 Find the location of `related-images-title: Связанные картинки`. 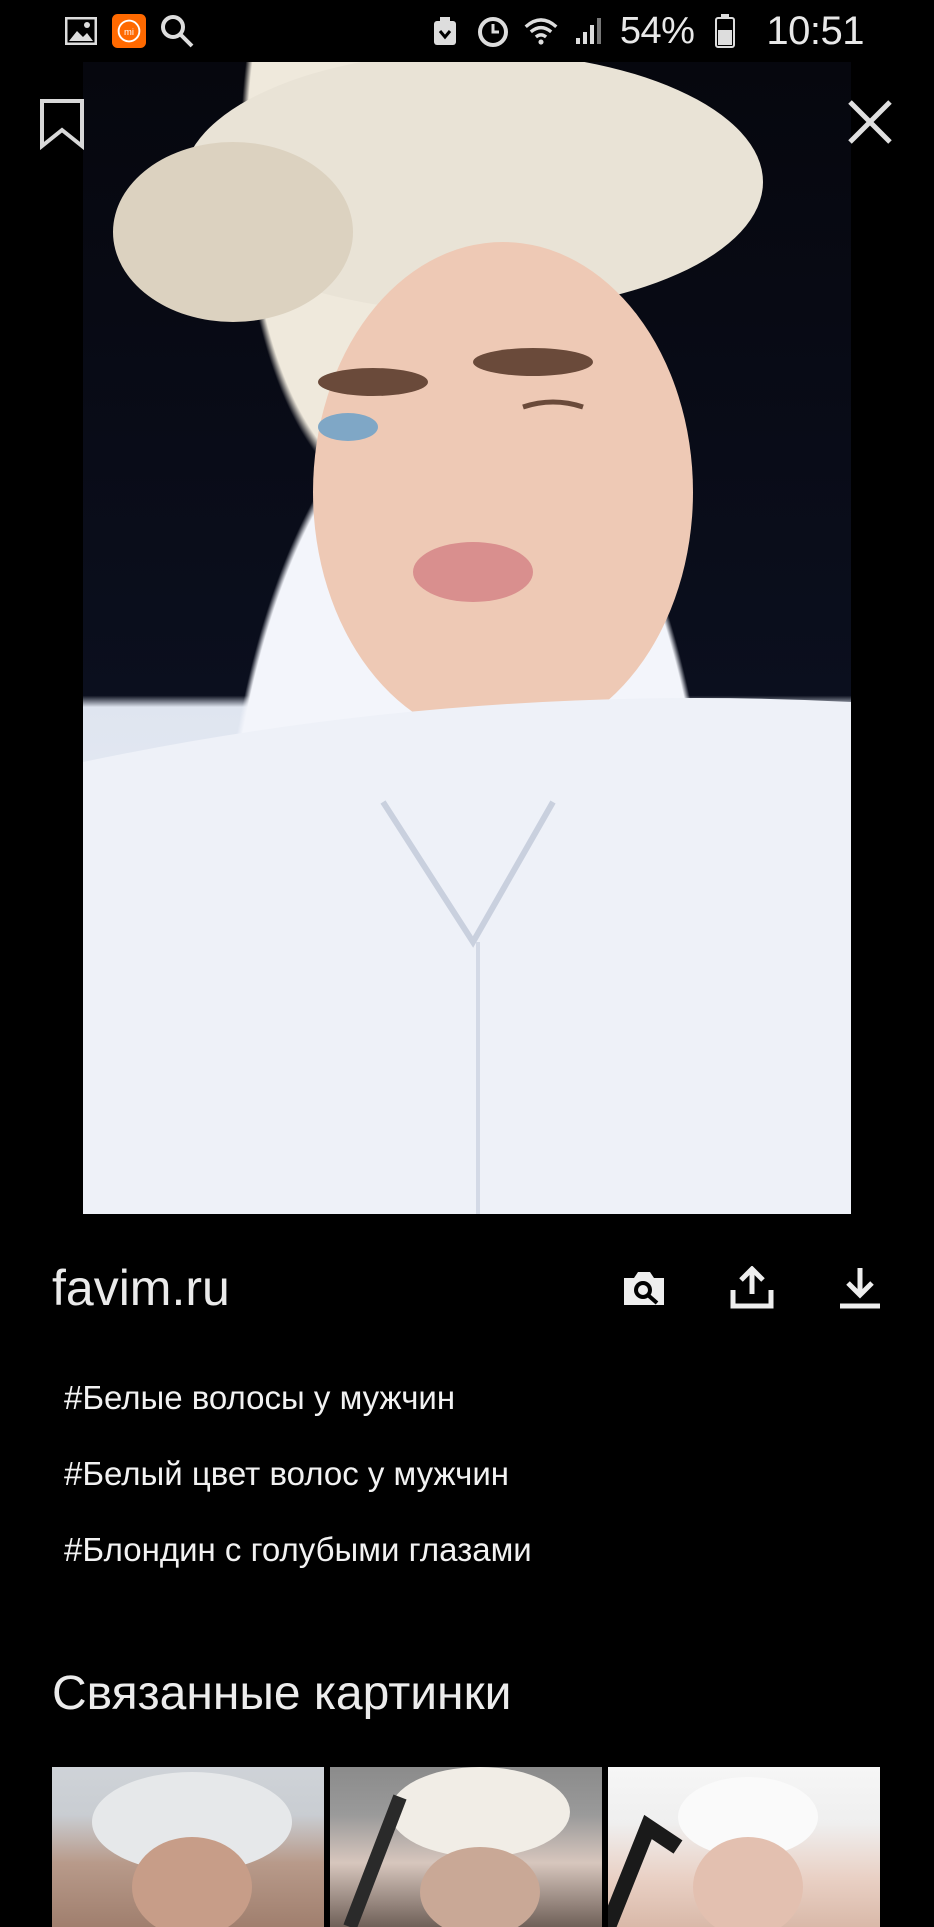

related-images-title: Связанные картинки is located at coordinates (282, 1693).